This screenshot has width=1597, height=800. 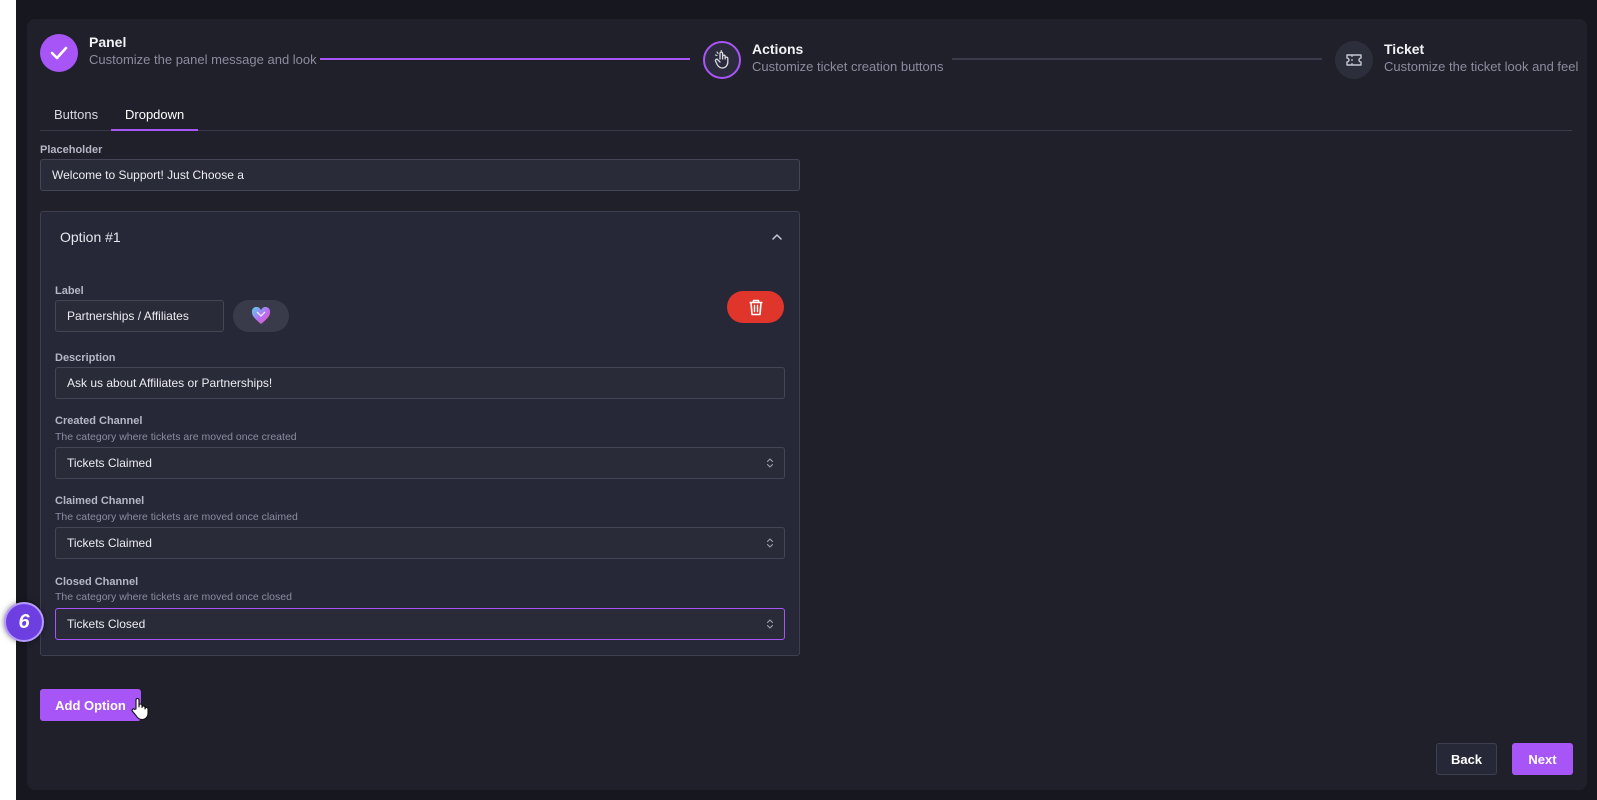 I want to click on closed-channel-label: Closed Channel, so click(x=97, y=582).